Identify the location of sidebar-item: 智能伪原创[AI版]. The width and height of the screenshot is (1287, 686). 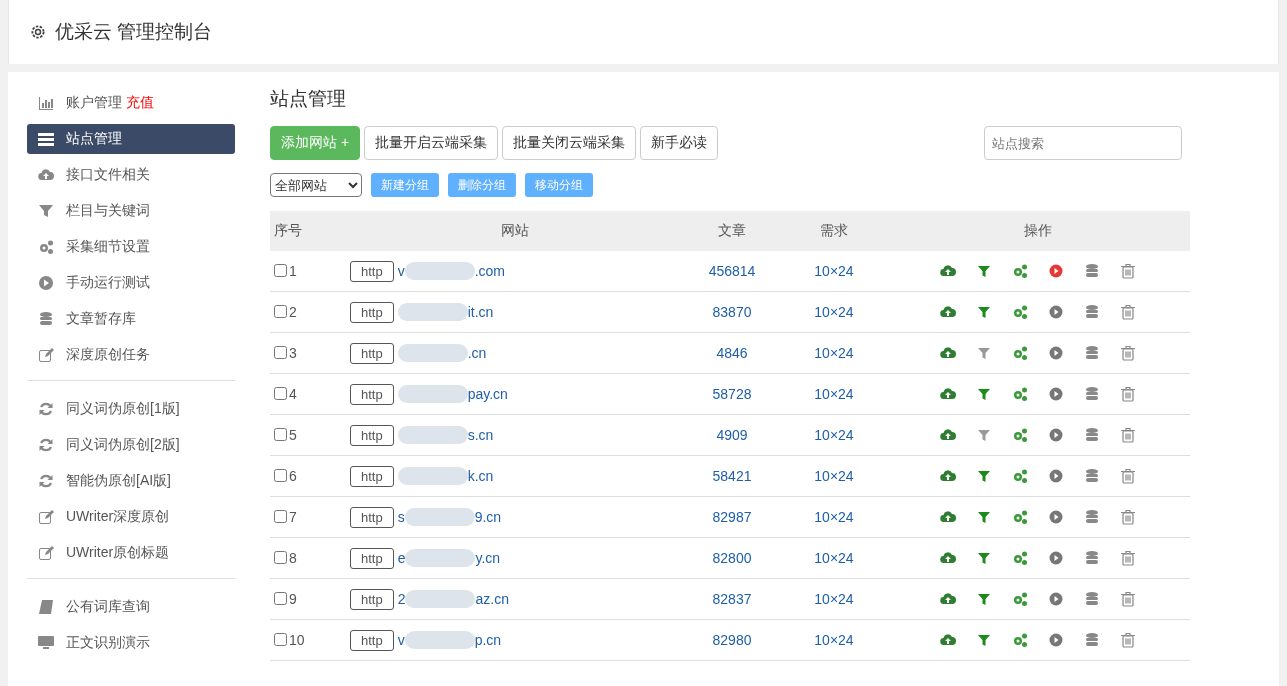
(131, 481).